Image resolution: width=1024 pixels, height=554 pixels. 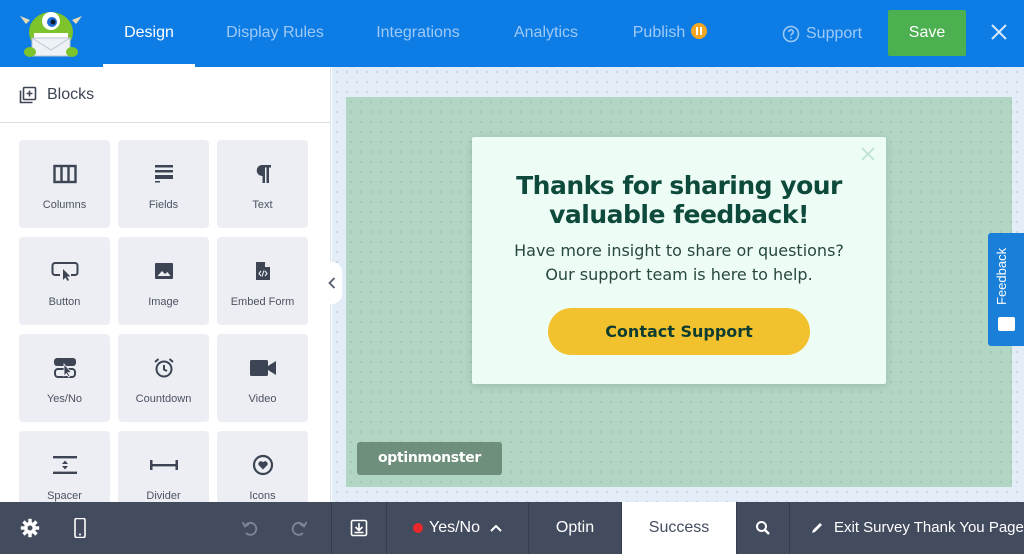 I want to click on block-countdown: Countdown, so click(x=163, y=378).